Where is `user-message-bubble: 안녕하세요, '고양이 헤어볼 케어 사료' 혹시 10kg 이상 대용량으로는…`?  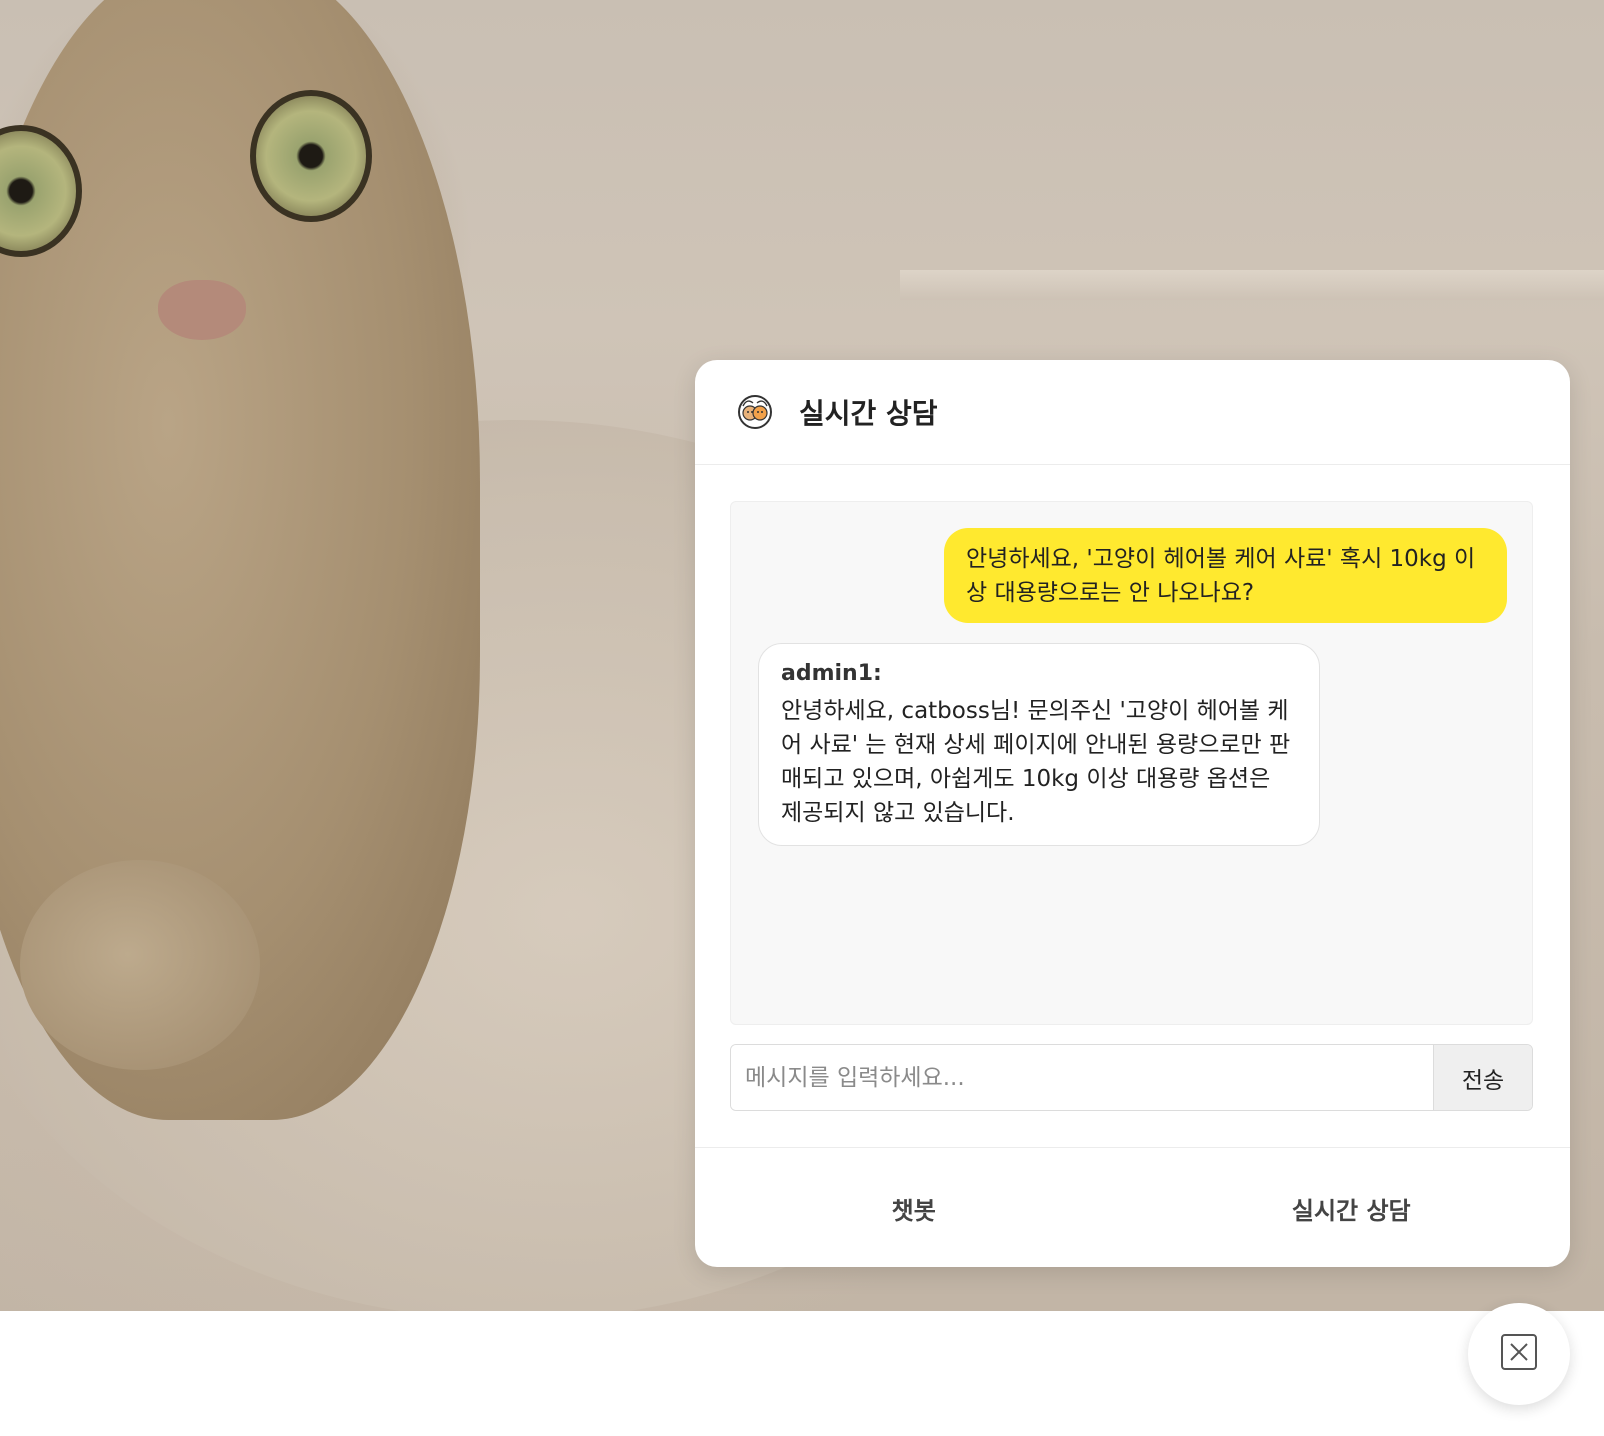 user-message-bubble: 안녕하세요, '고양이 헤어볼 케어 사료' 혹시 10kg 이상 대용량으로는… is located at coordinates (1225, 575).